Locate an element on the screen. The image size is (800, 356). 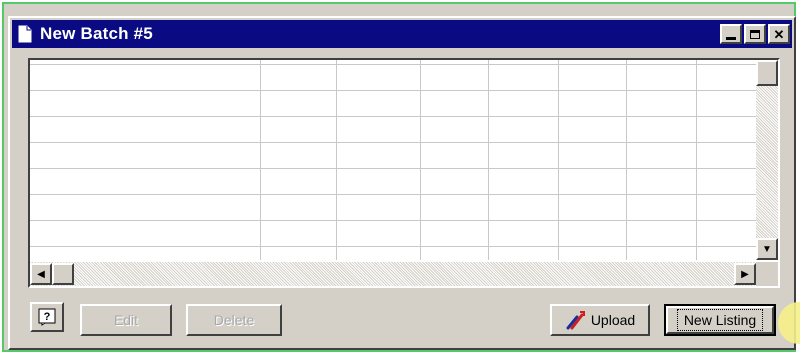
close-icon: ✕ is located at coordinates (779, 34).